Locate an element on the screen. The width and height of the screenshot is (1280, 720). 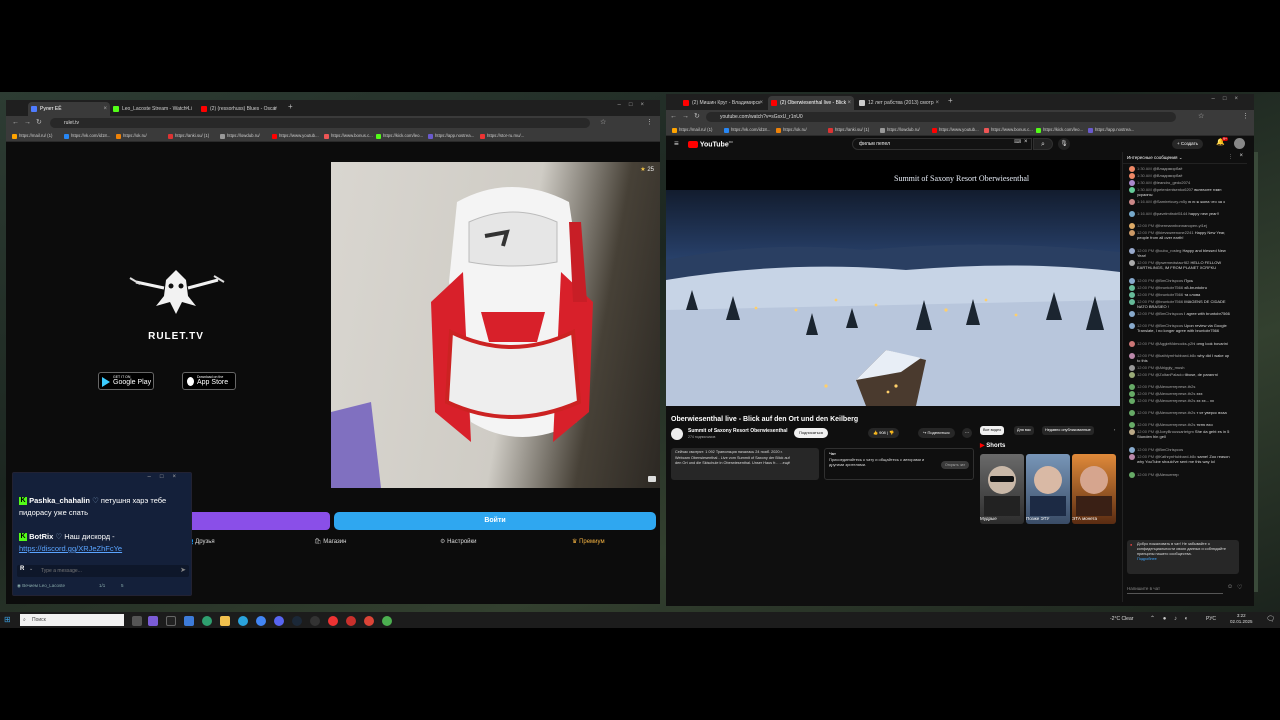
reload-icon: ↻ is located at coordinates (39, 123).